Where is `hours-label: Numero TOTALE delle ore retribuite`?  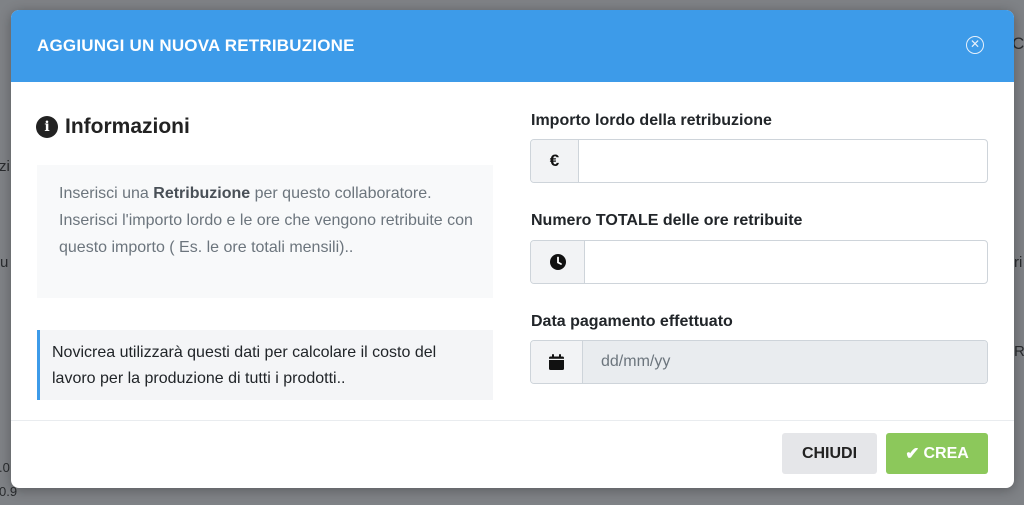
hours-label: Numero TOTALE delle ore retribuite is located at coordinates (667, 220).